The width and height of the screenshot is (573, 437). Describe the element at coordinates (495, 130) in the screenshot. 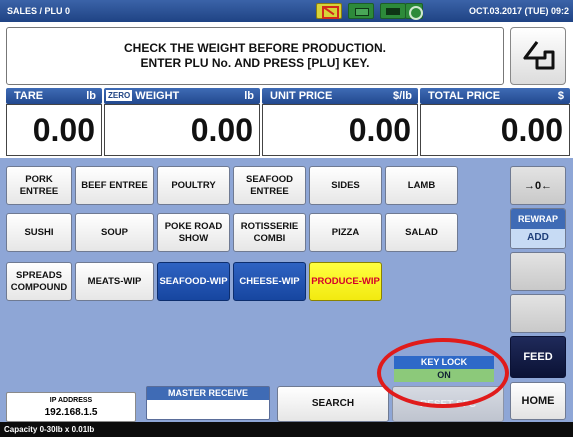

I see `total-price-value: 0.00` at that location.